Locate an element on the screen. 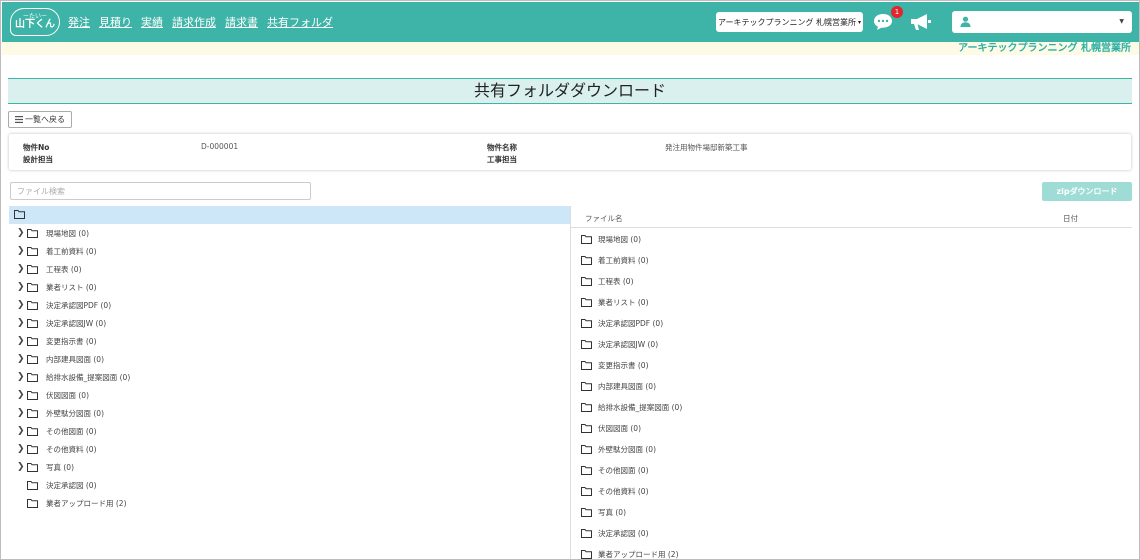  file-list-row: 外壁駄分図面 (0) is located at coordinates (851, 449).